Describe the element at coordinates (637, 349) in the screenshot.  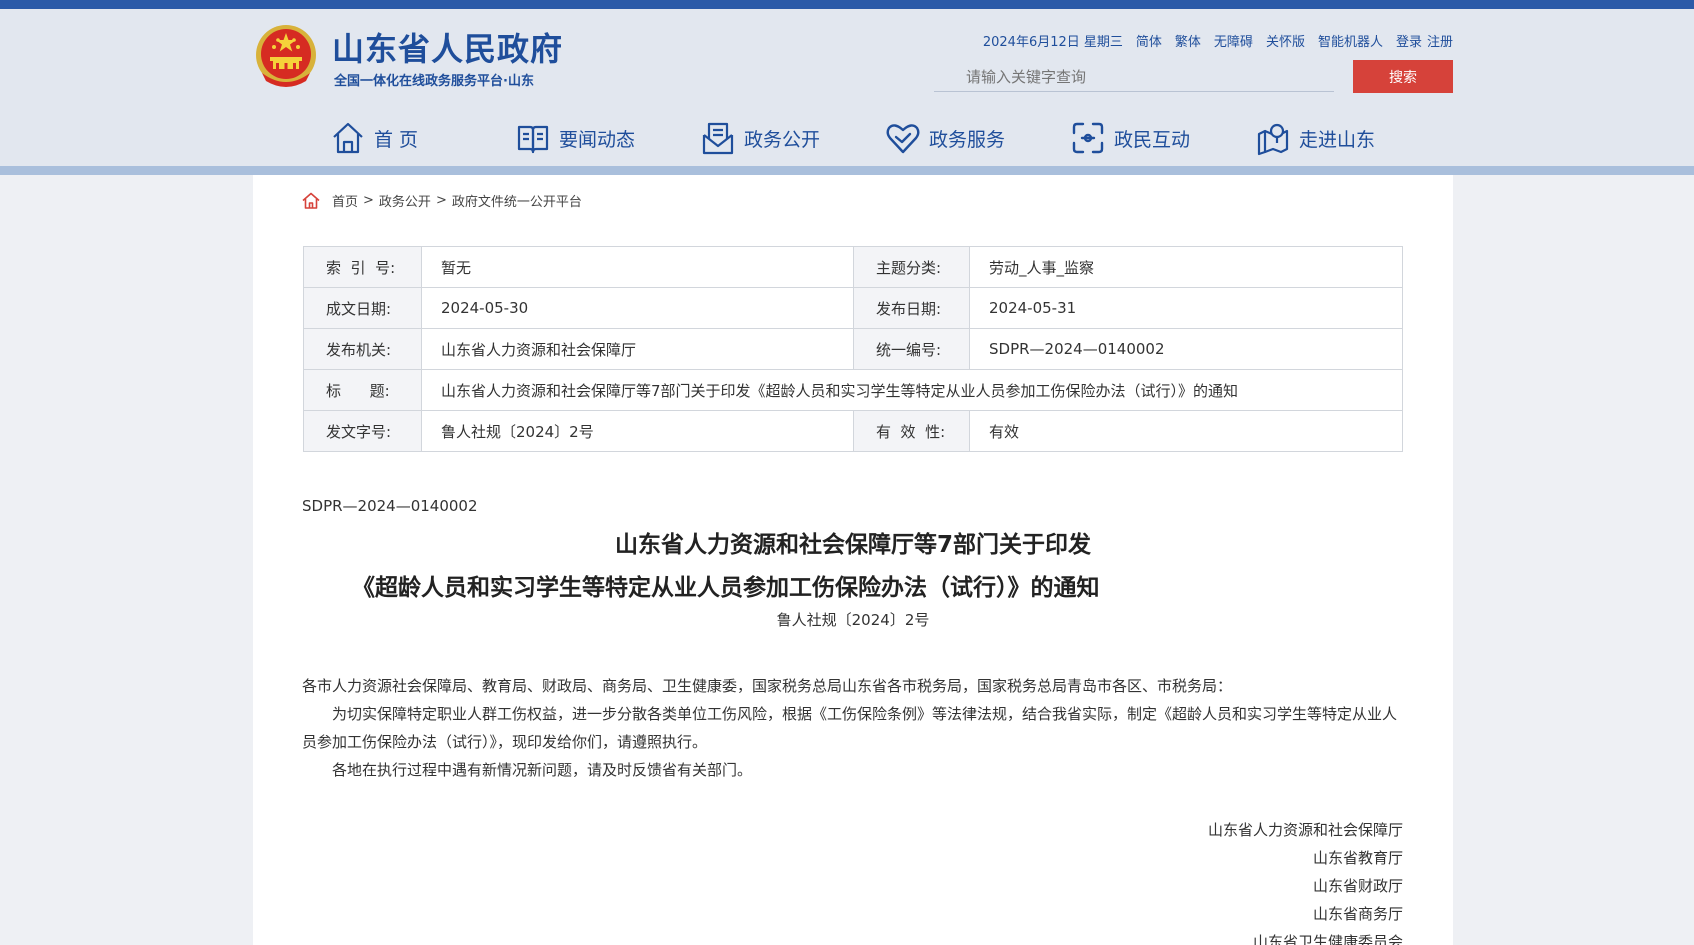
I see `issuer-value: 山东省人力资源和社会保障厅` at that location.